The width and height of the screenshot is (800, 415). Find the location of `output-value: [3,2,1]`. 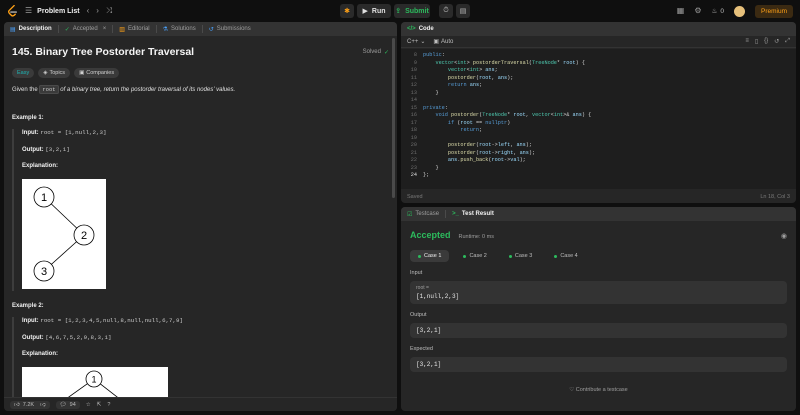

output-value: [3,2,1] is located at coordinates (429, 330).